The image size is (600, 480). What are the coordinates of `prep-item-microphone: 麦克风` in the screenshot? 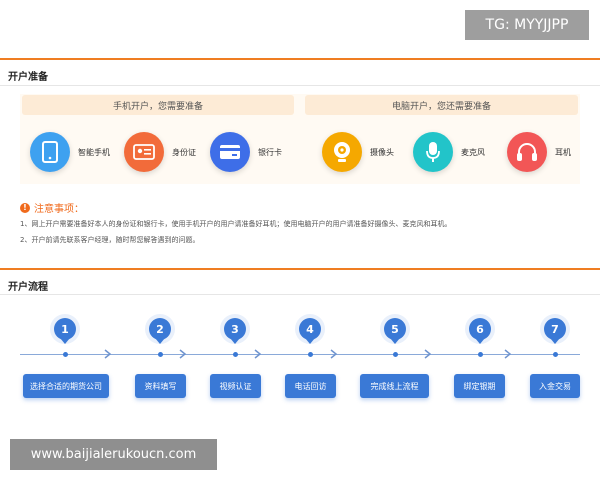 It's located at (449, 152).